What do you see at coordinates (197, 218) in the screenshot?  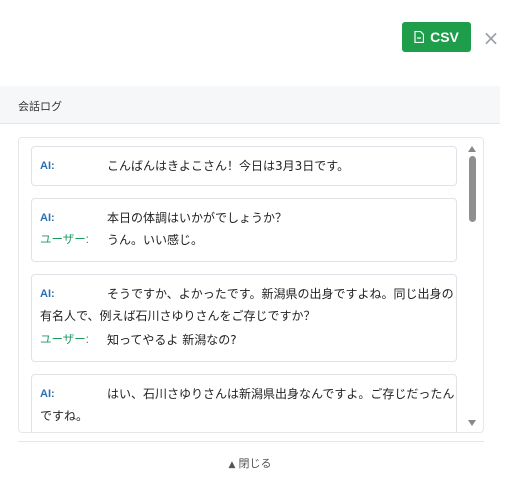 I see `message-text: 本日の体調はいかがでしょうか？` at bounding box center [197, 218].